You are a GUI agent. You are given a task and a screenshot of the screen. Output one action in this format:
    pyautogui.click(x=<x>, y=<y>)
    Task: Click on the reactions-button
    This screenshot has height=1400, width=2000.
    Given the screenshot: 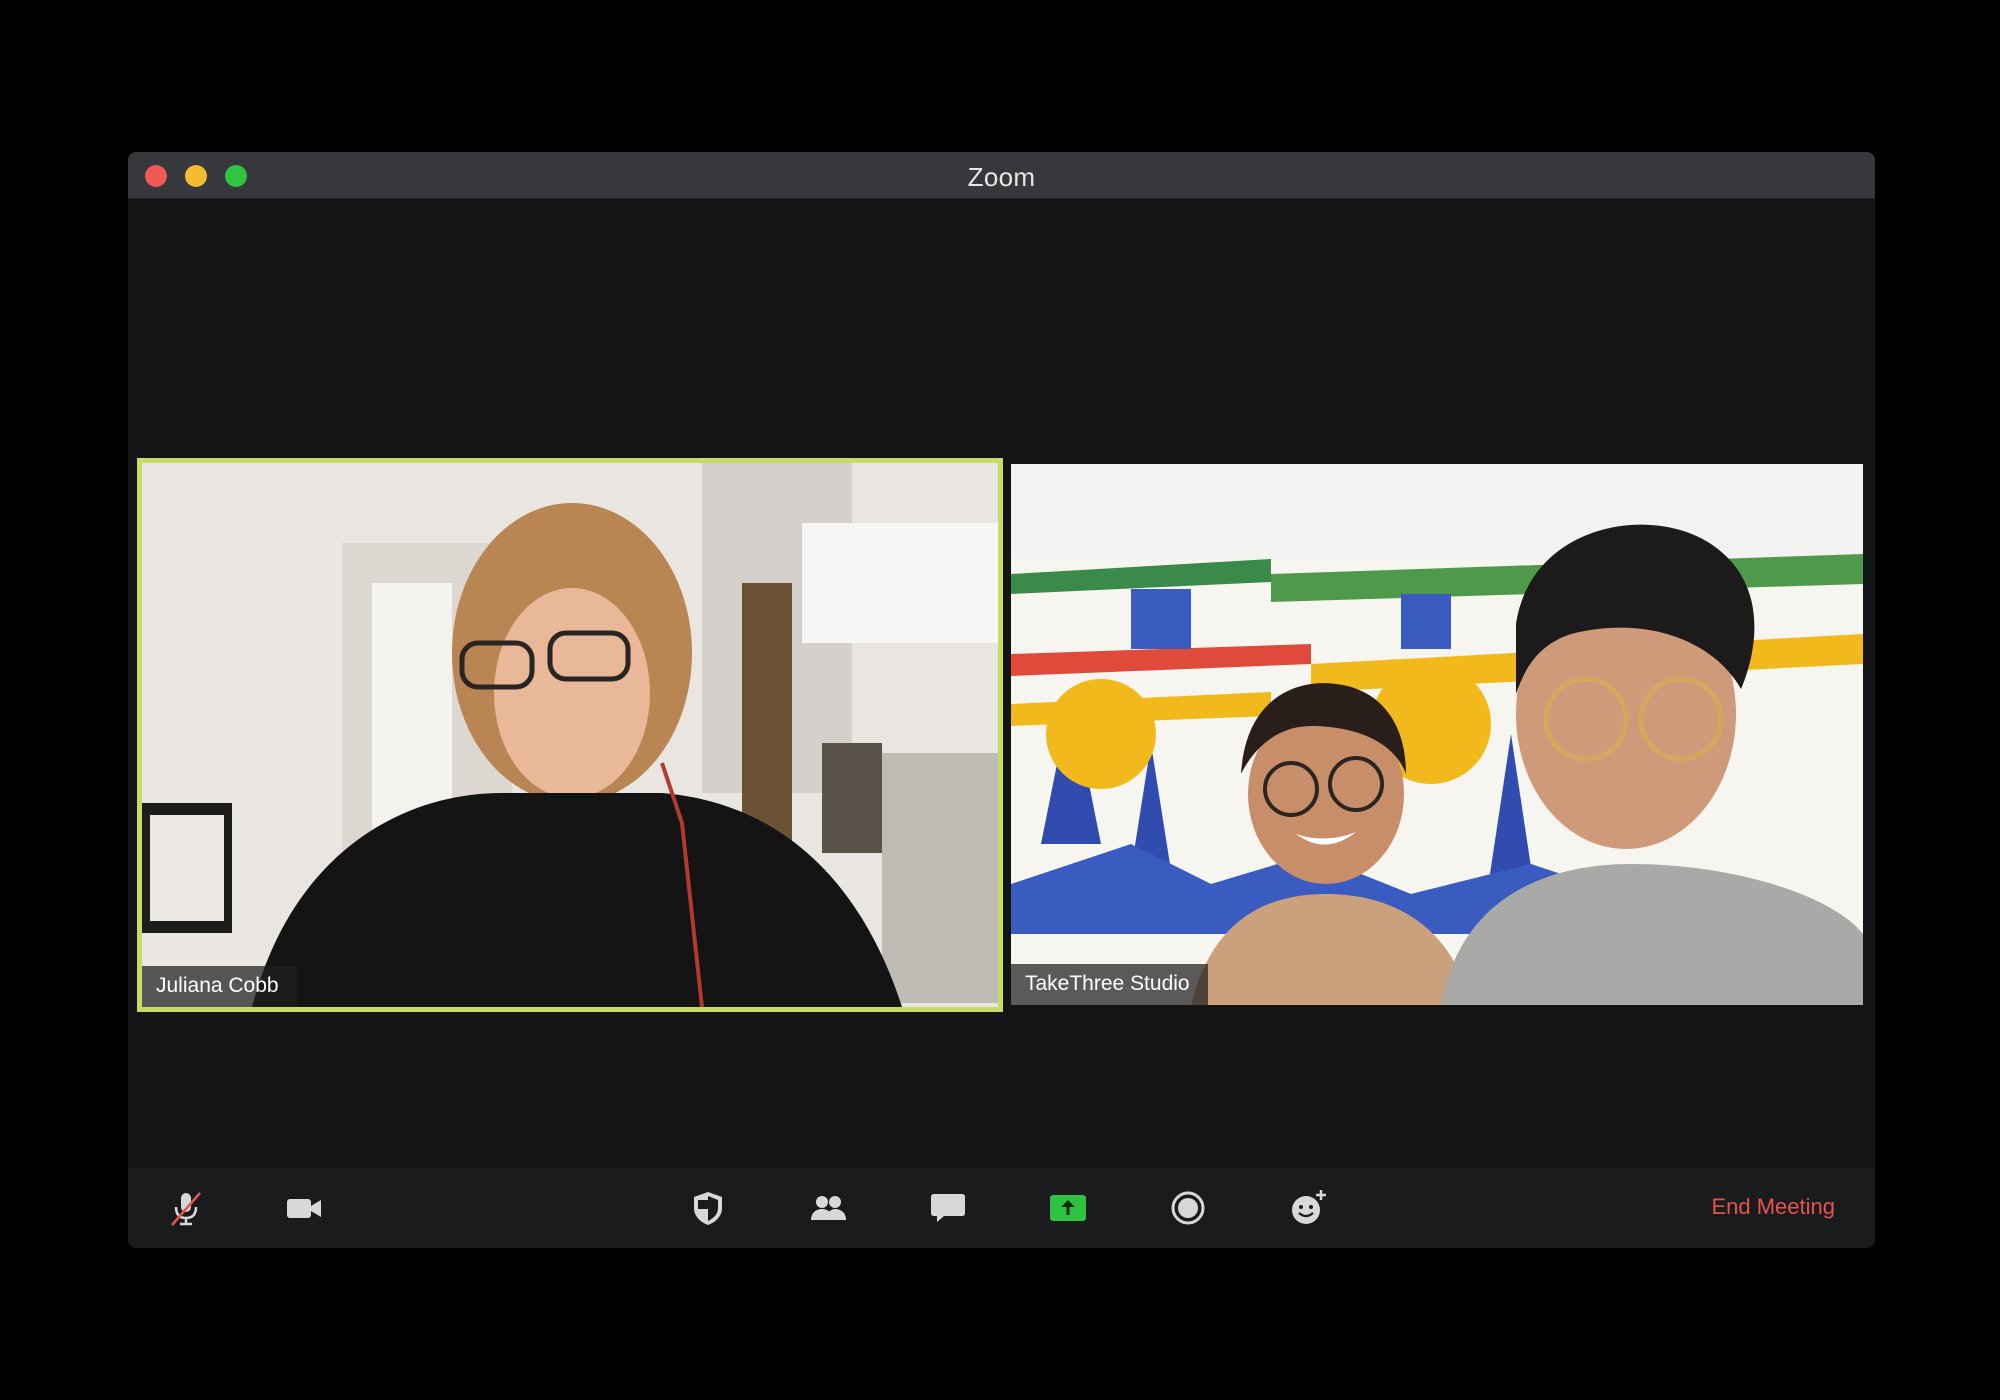 What is the action you would take?
    pyautogui.click(x=1308, y=1208)
    